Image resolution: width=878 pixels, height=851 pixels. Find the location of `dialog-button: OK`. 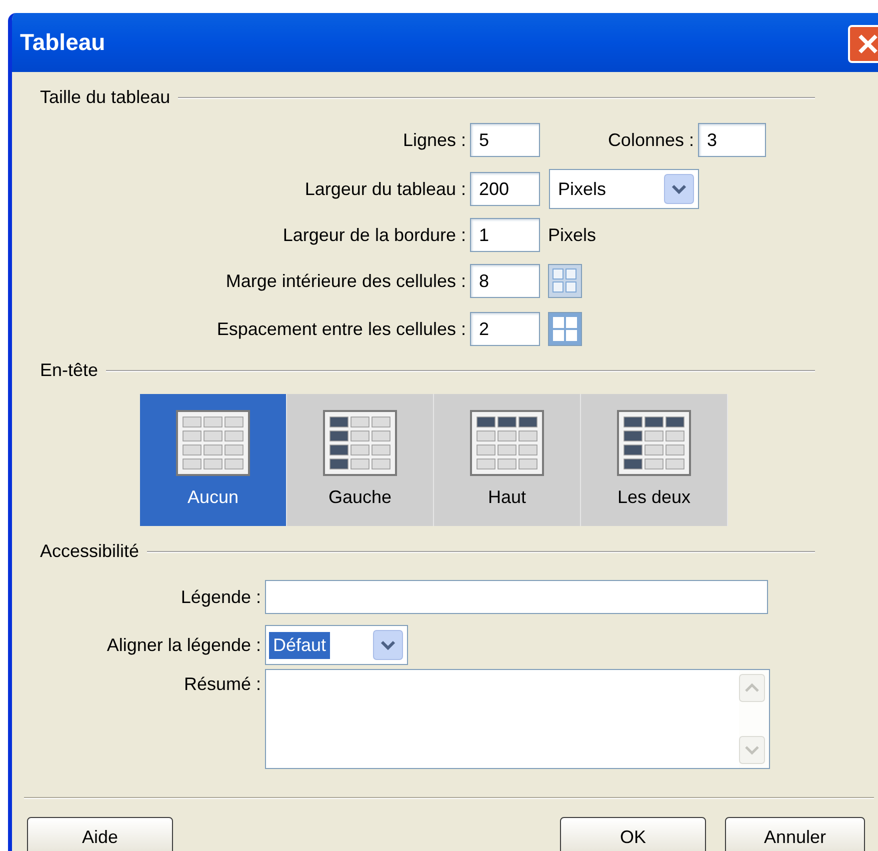

dialog-button: OK is located at coordinates (633, 834).